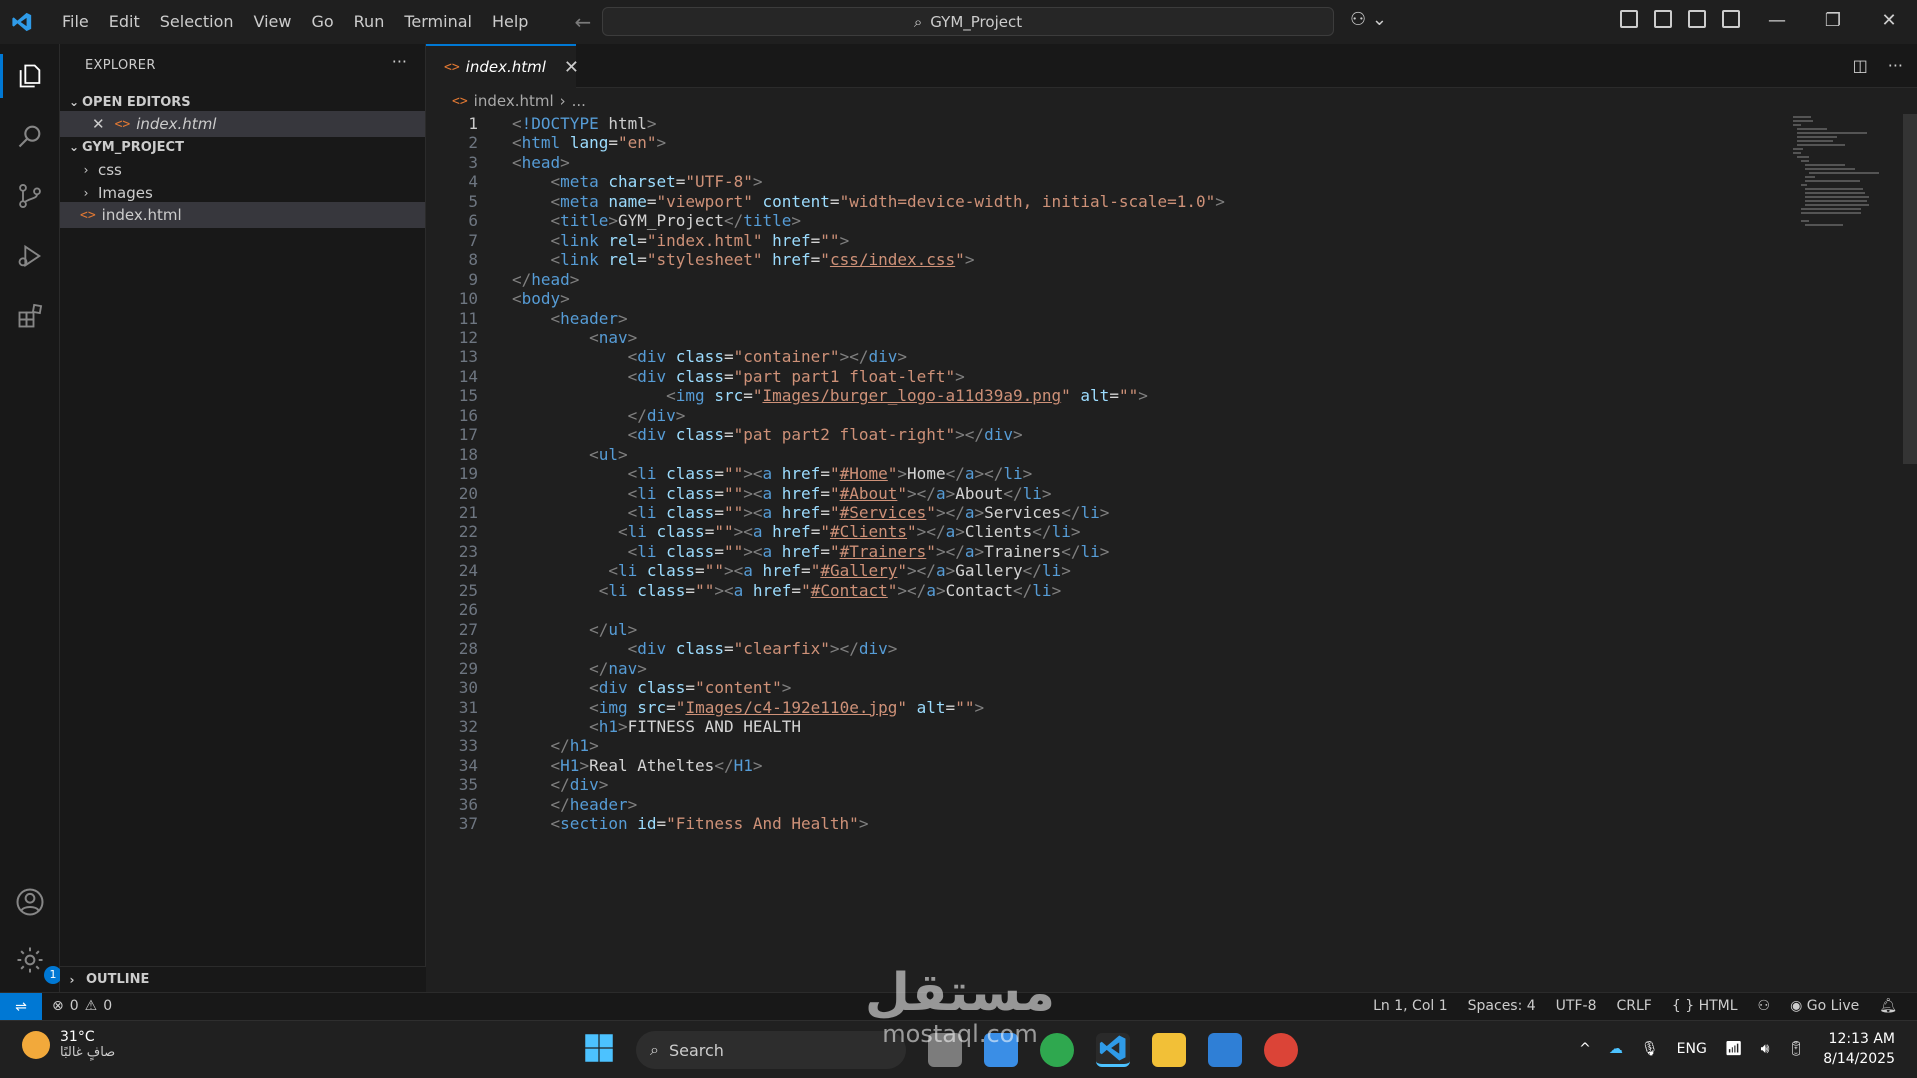 The image size is (1917, 1078). What do you see at coordinates (75, 22) in the screenshot?
I see `menu-file: File` at bounding box center [75, 22].